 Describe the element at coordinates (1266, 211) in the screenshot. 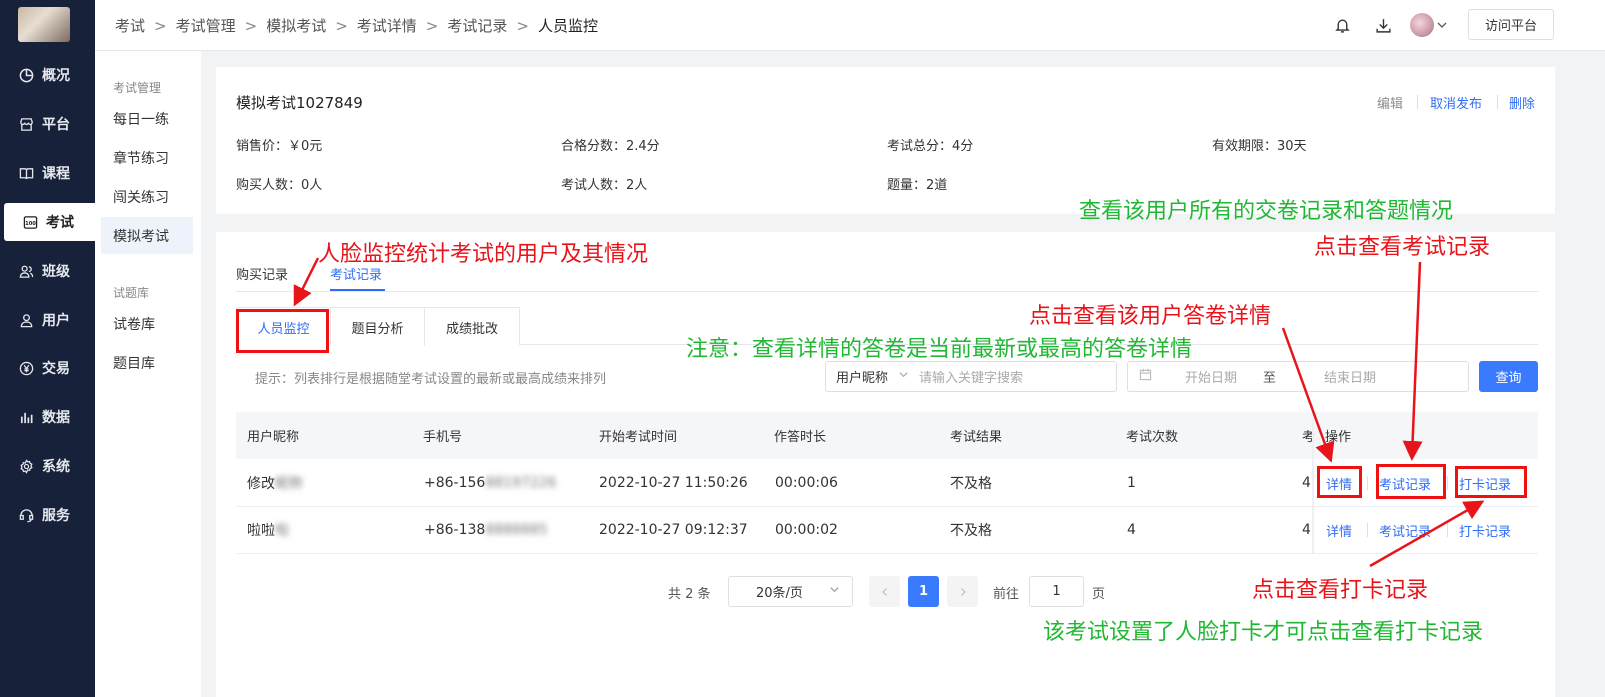

I see `annotation-view-all: 查看该用户所有的交卷记录和答题情况` at that location.